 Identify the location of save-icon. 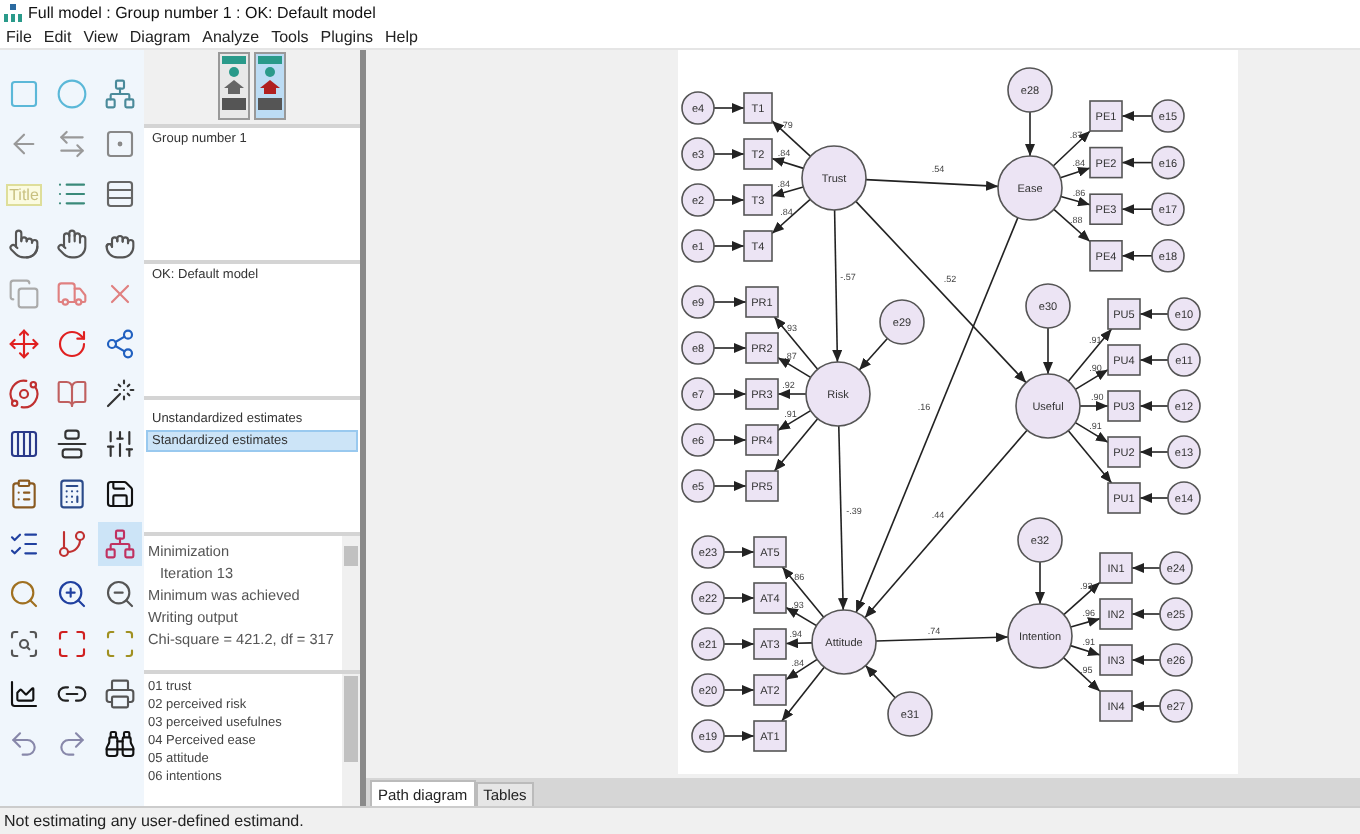
(120, 494).